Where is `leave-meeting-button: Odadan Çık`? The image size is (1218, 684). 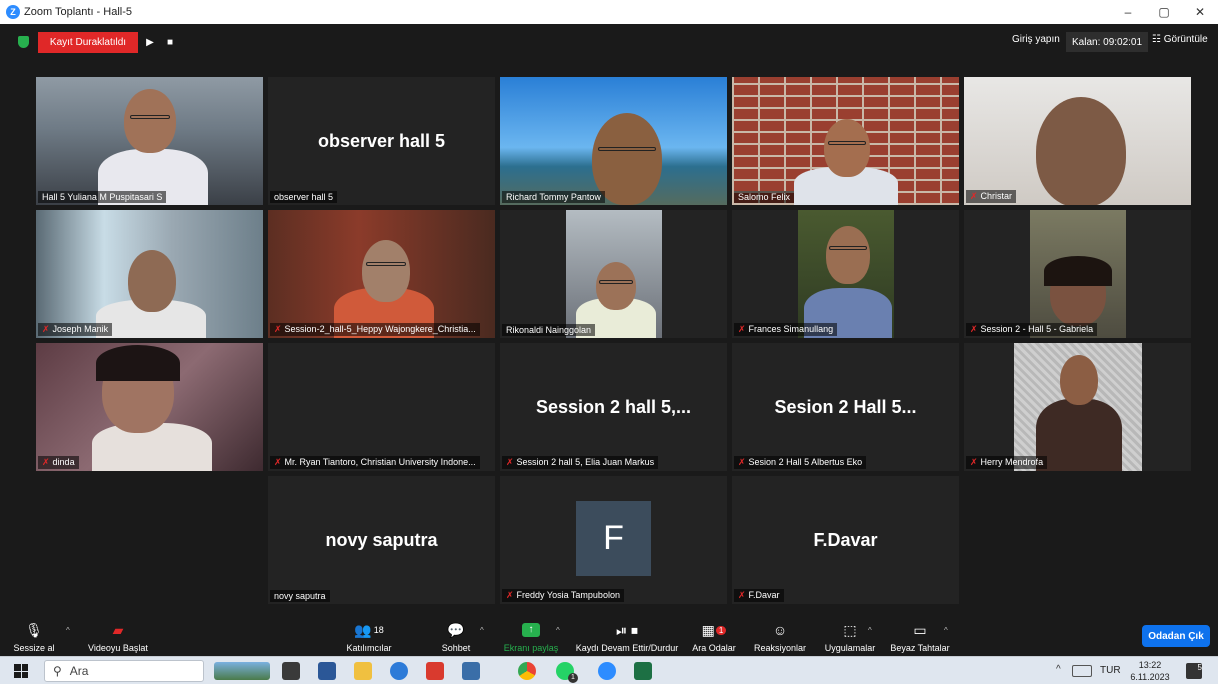
leave-meeting-button: Odadan Çık is located at coordinates (1176, 636).